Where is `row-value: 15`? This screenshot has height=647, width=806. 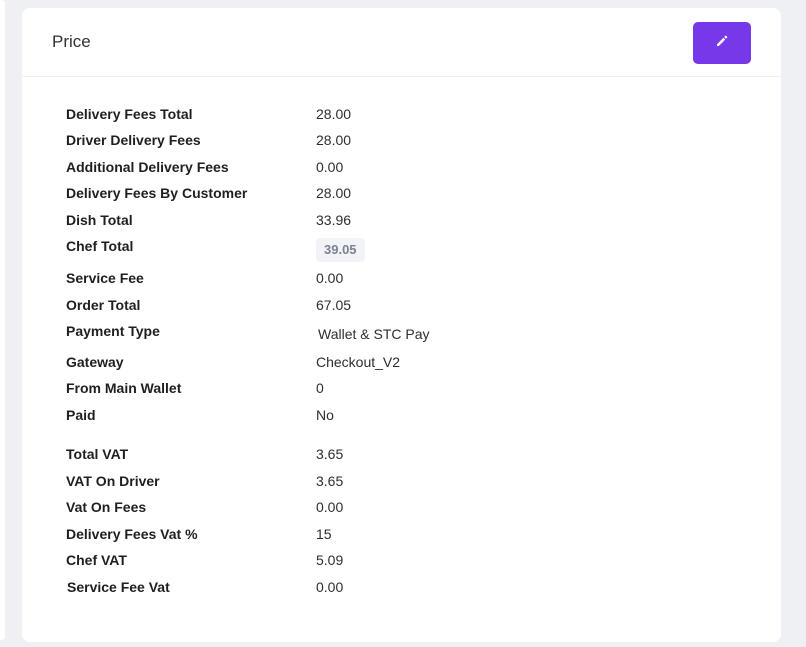
row-value: 15 is located at coordinates (324, 534).